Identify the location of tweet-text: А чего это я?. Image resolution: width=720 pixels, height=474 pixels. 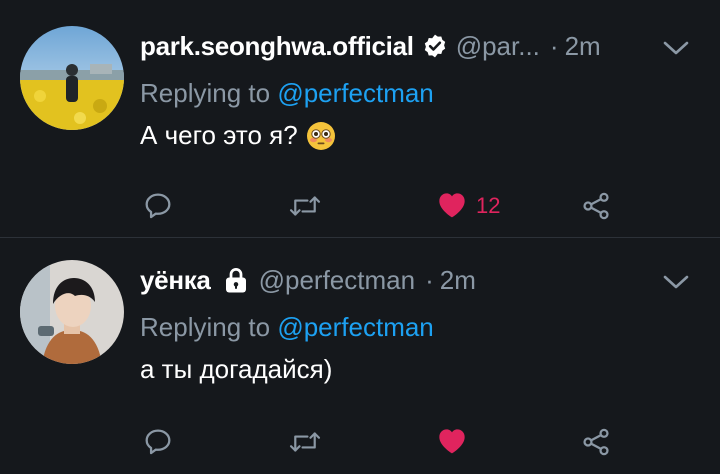
(238, 135).